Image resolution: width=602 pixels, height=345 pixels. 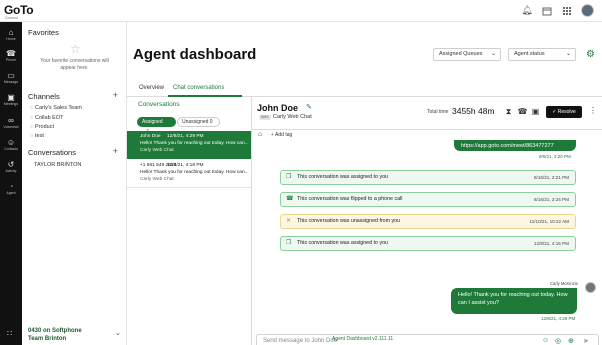 I want to click on close-icon: ✕, so click(x=289, y=221).